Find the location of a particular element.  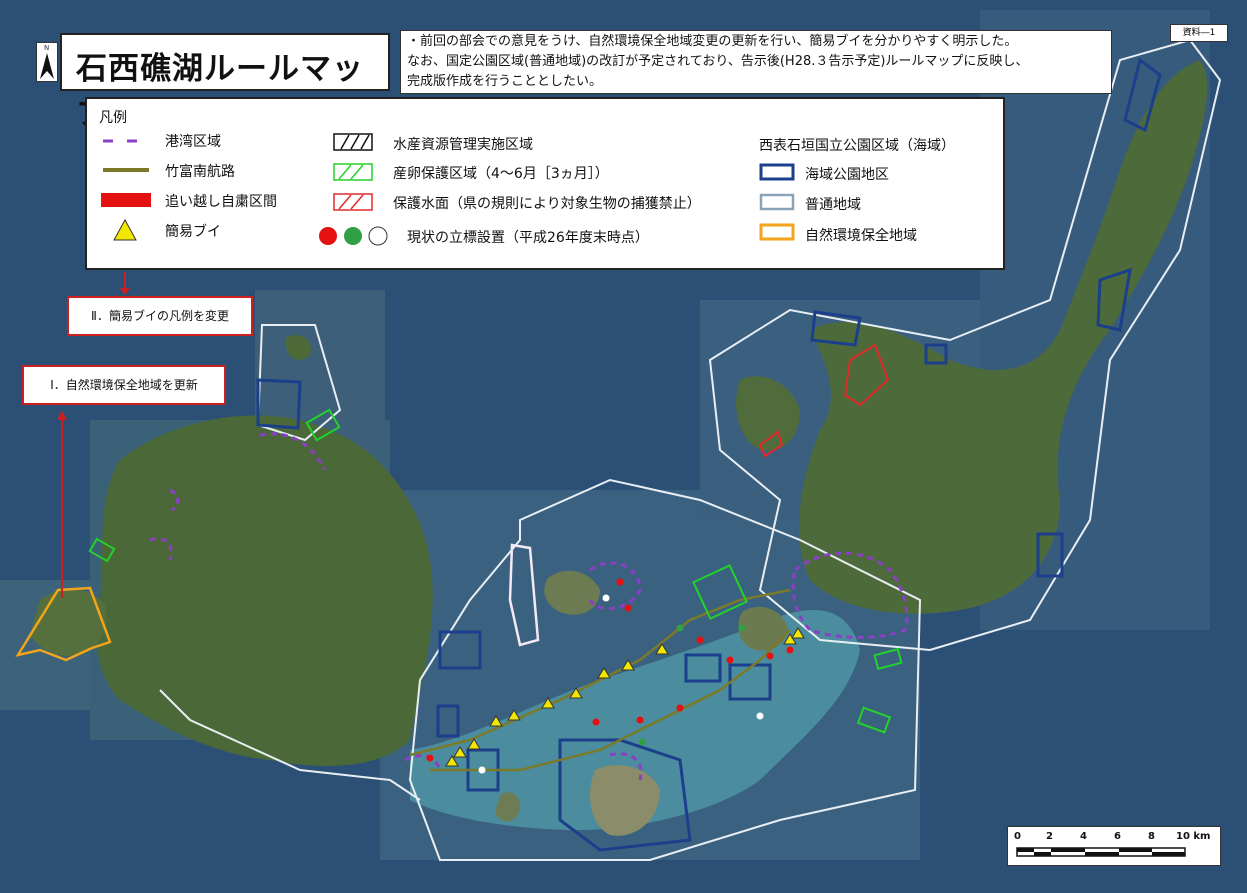

legend-heading: 凡例 is located at coordinates (113, 118).